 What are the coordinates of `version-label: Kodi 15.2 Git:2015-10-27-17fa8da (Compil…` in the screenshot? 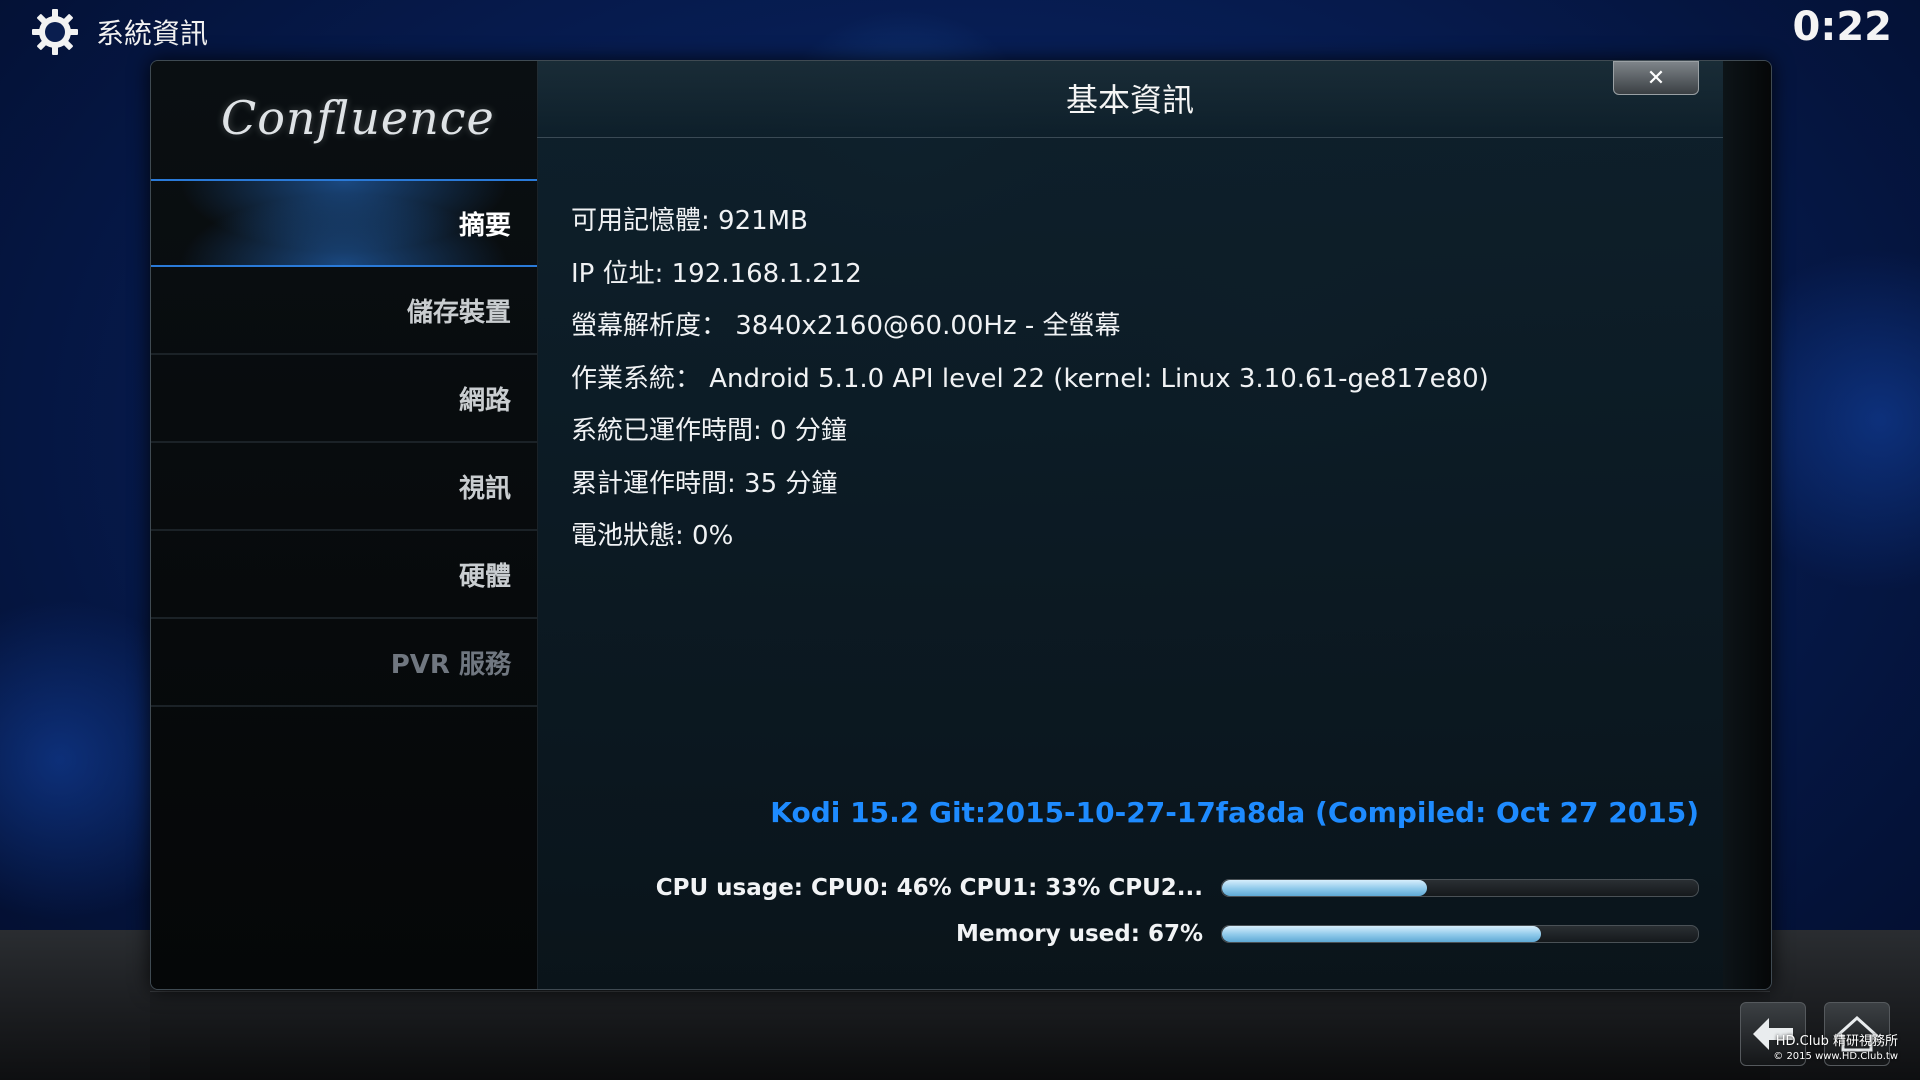 It's located at (1234, 812).